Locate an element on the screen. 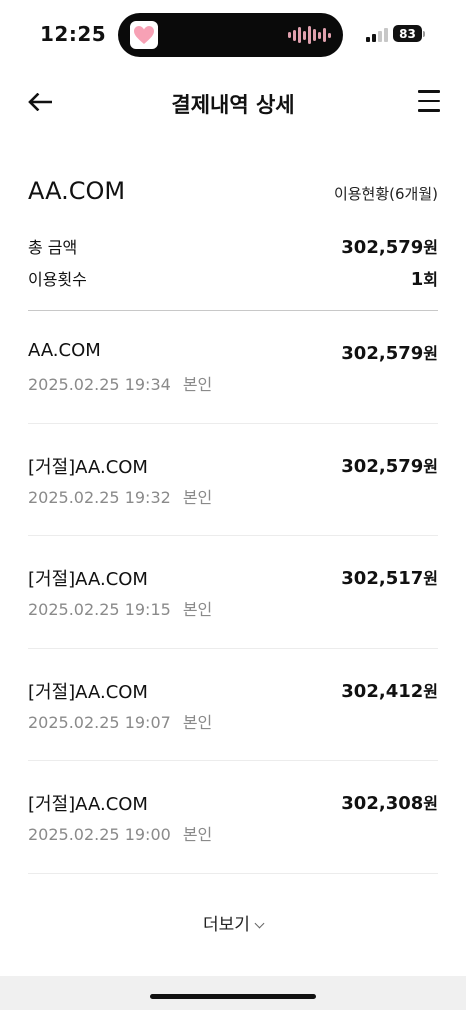 The image size is (466, 1010). transaction-meta: 2025.02.25 19:07 본인 is located at coordinates (120, 721).